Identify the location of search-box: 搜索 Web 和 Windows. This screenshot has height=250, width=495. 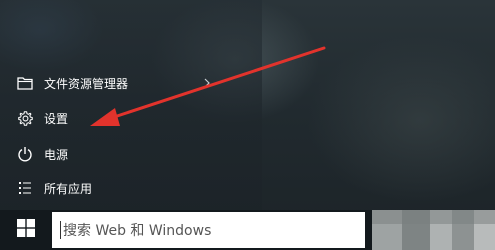
(208, 230).